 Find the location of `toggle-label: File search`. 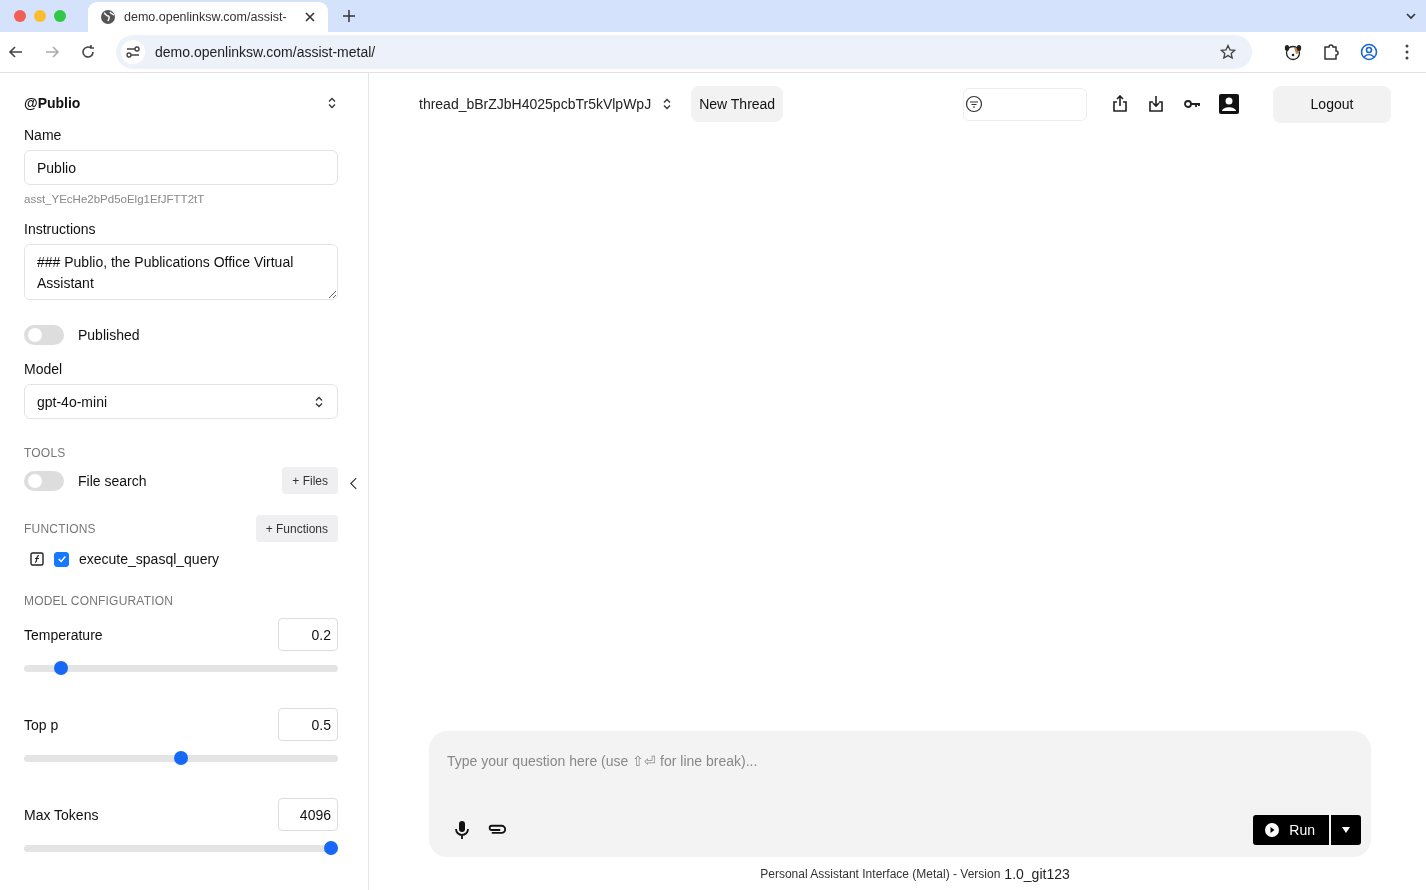

toggle-label: File search is located at coordinates (112, 480).